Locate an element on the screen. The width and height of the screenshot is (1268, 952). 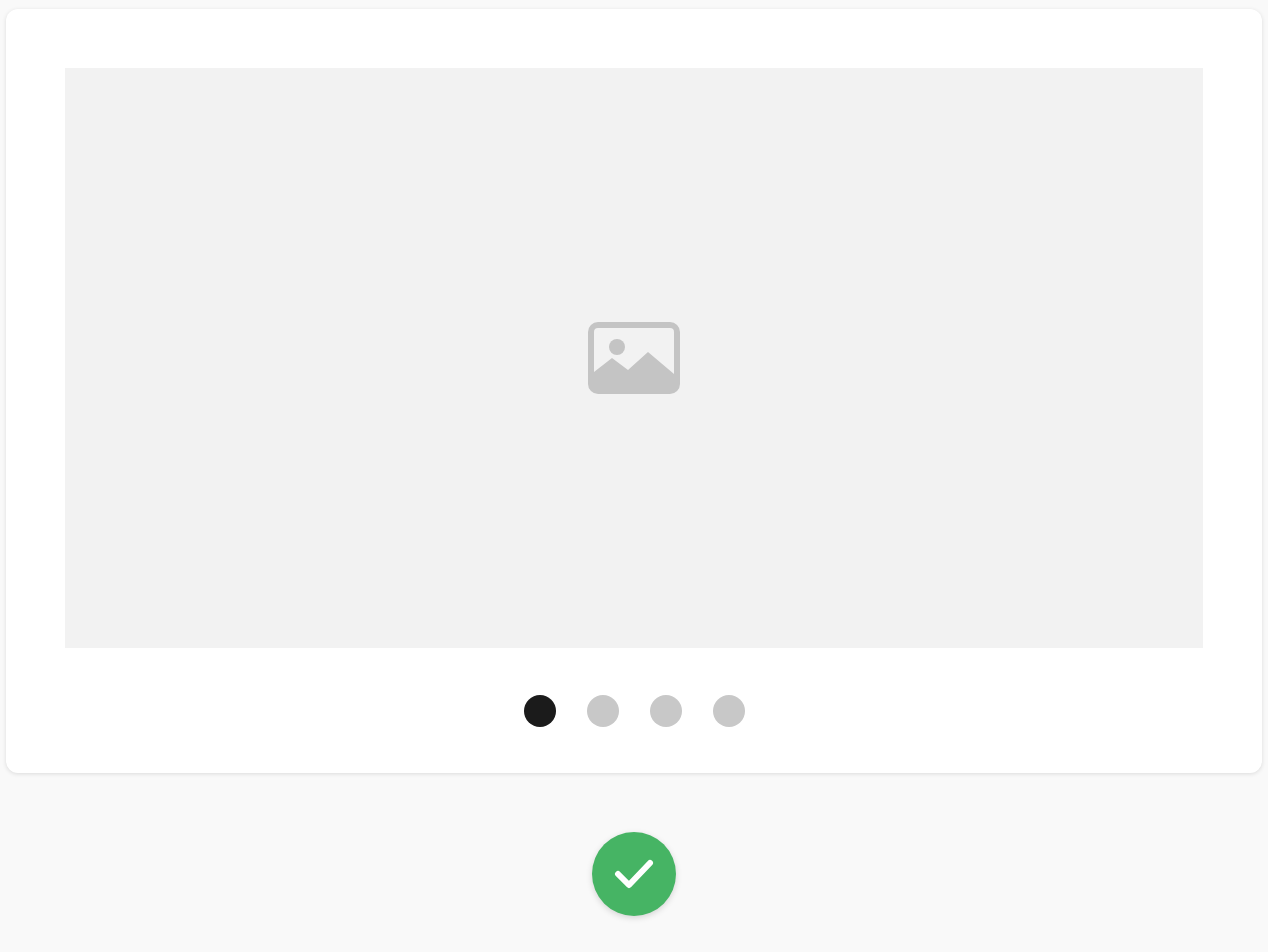
confirm-button is located at coordinates (634, 874).